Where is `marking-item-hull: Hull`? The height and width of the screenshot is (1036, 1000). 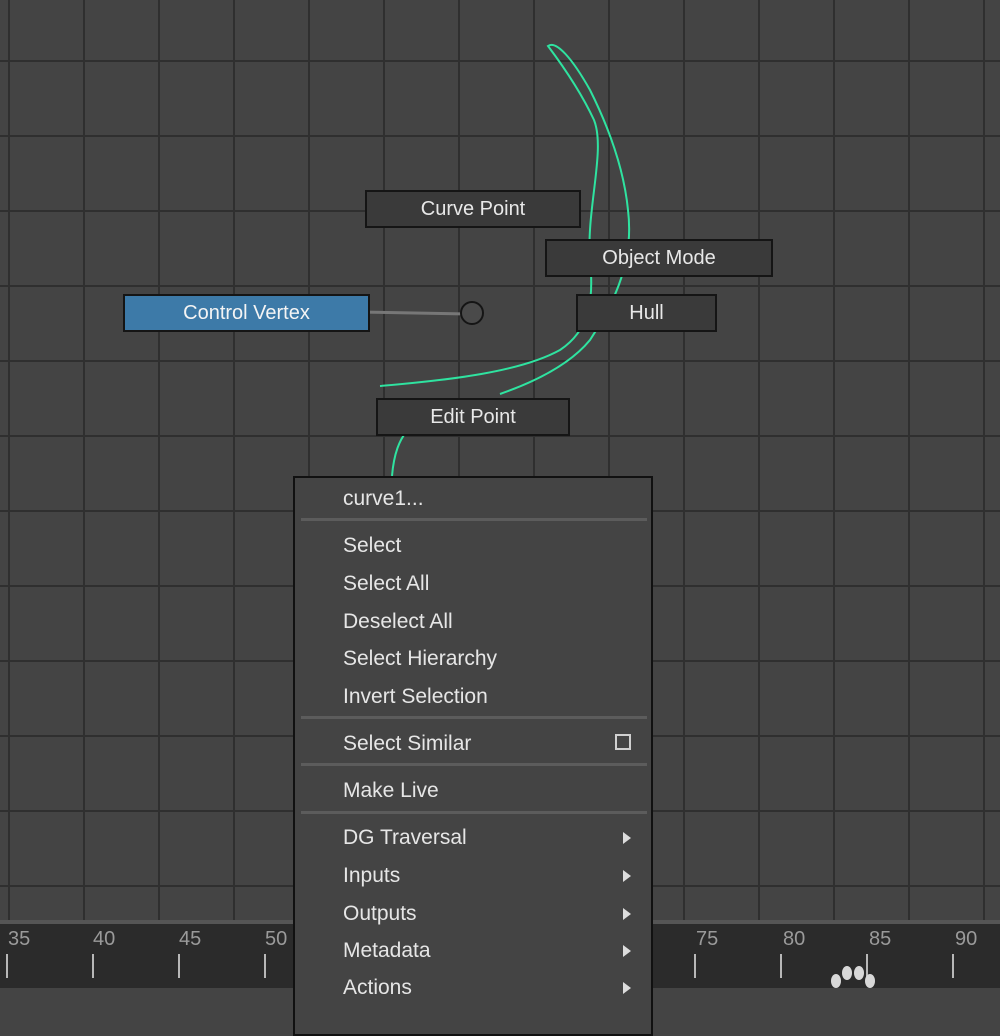
marking-item-hull: Hull is located at coordinates (646, 313).